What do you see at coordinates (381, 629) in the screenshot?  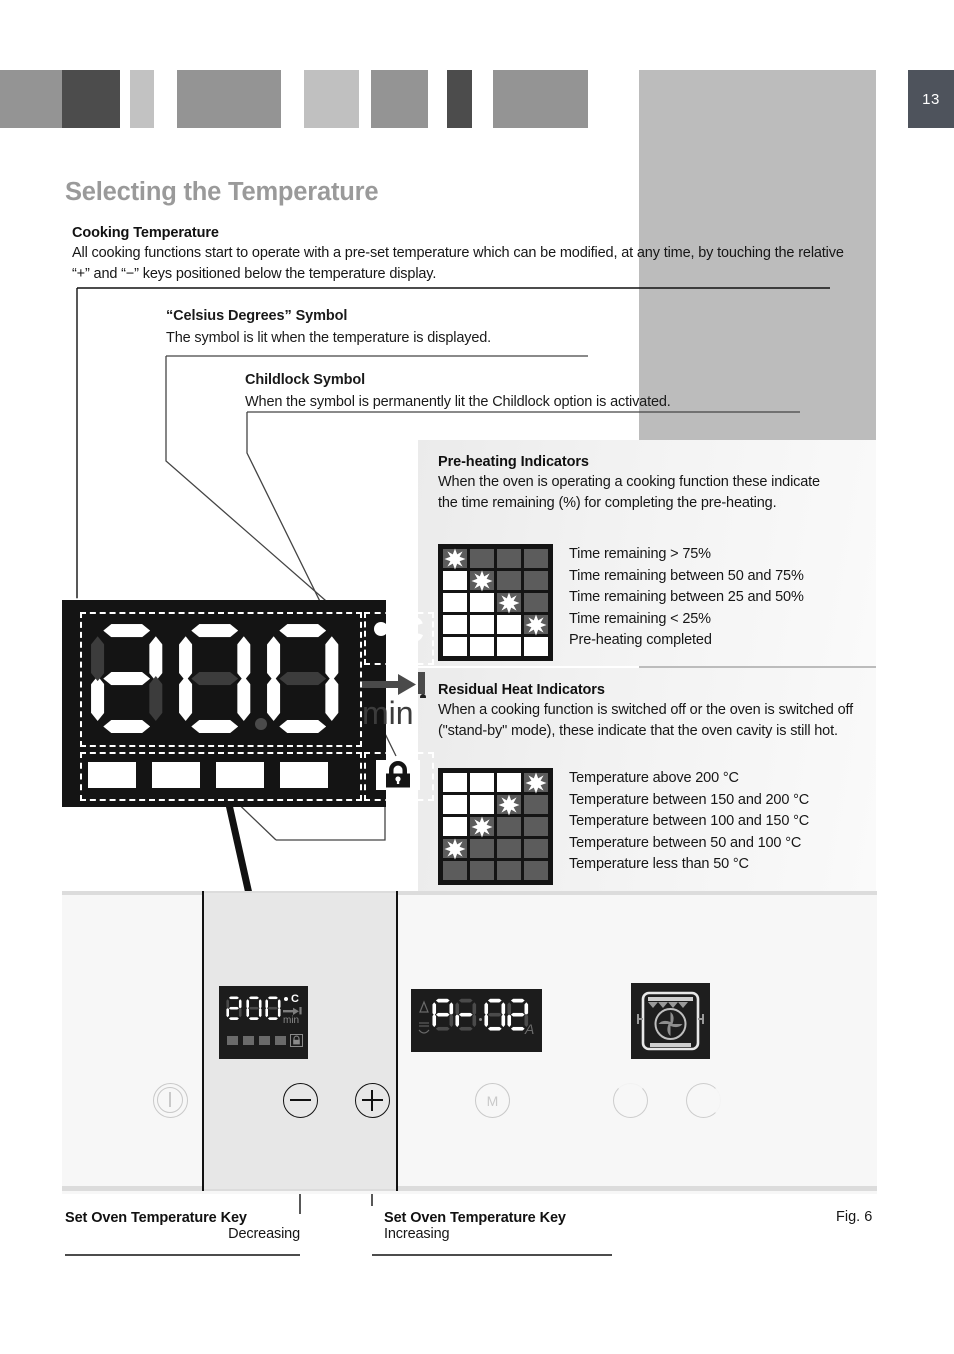 I see `degree-dot-icon` at bounding box center [381, 629].